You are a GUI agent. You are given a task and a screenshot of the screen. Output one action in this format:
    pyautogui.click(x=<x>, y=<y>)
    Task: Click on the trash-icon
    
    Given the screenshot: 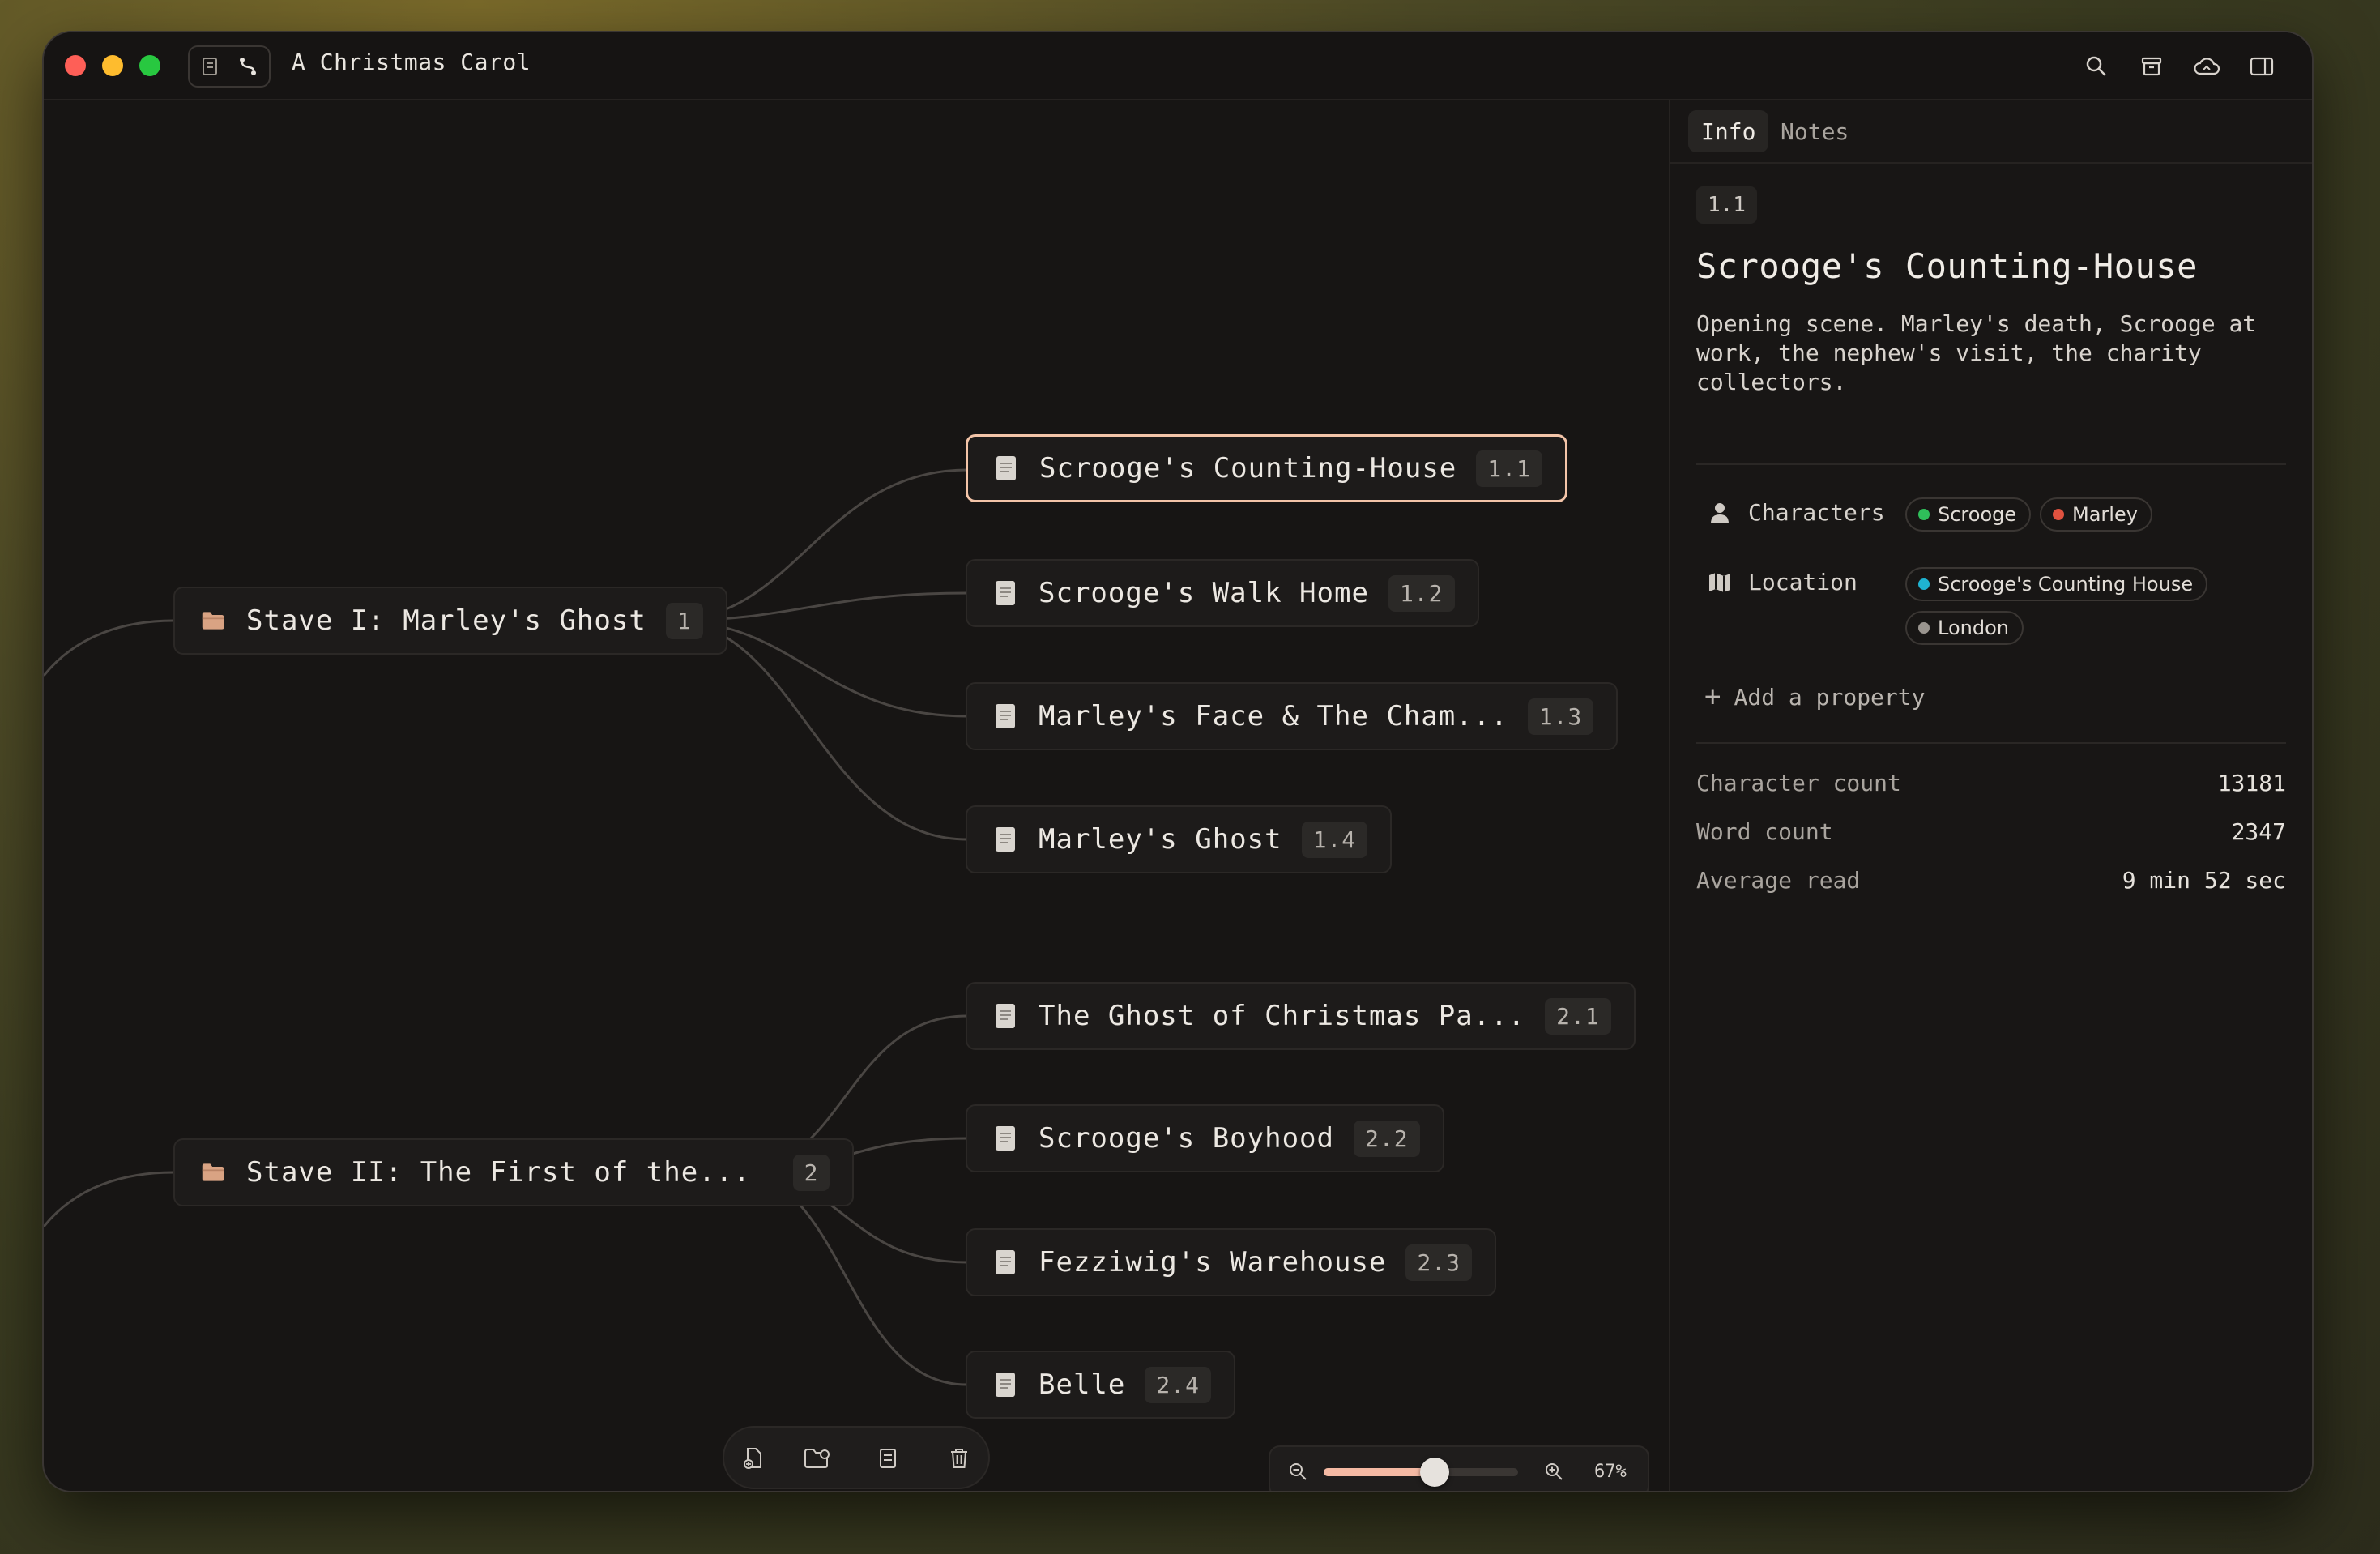 What is the action you would take?
    pyautogui.click(x=960, y=1459)
    